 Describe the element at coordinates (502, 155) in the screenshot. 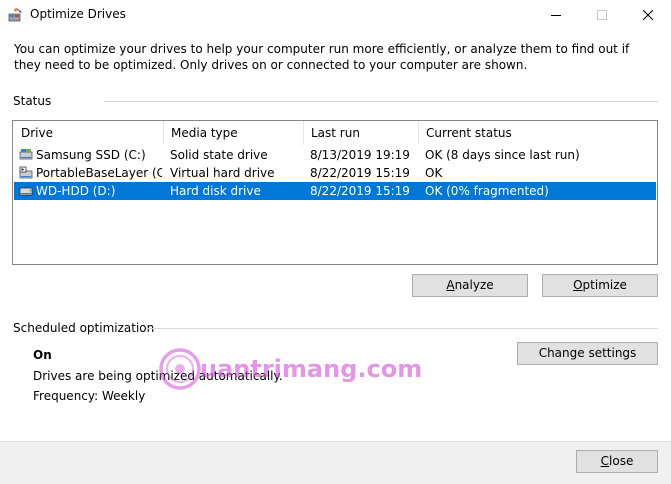

I see `current-status: OK (8 days since last run)` at that location.